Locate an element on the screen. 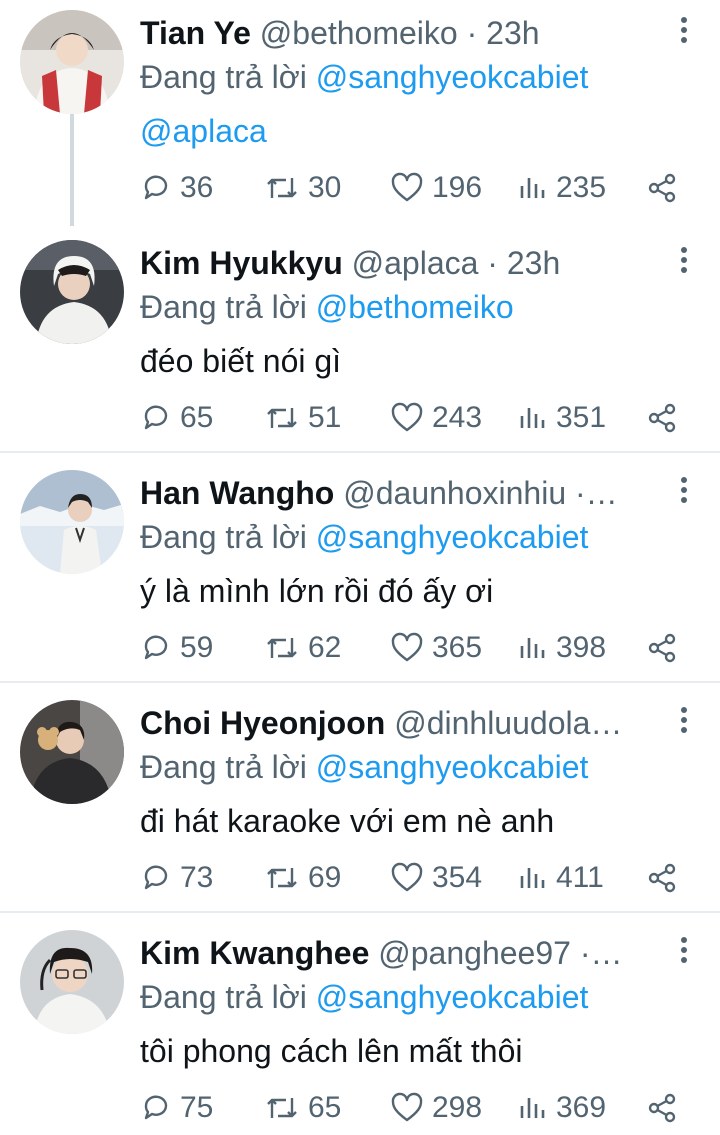  retweet-count: 51 is located at coordinates (325, 417).